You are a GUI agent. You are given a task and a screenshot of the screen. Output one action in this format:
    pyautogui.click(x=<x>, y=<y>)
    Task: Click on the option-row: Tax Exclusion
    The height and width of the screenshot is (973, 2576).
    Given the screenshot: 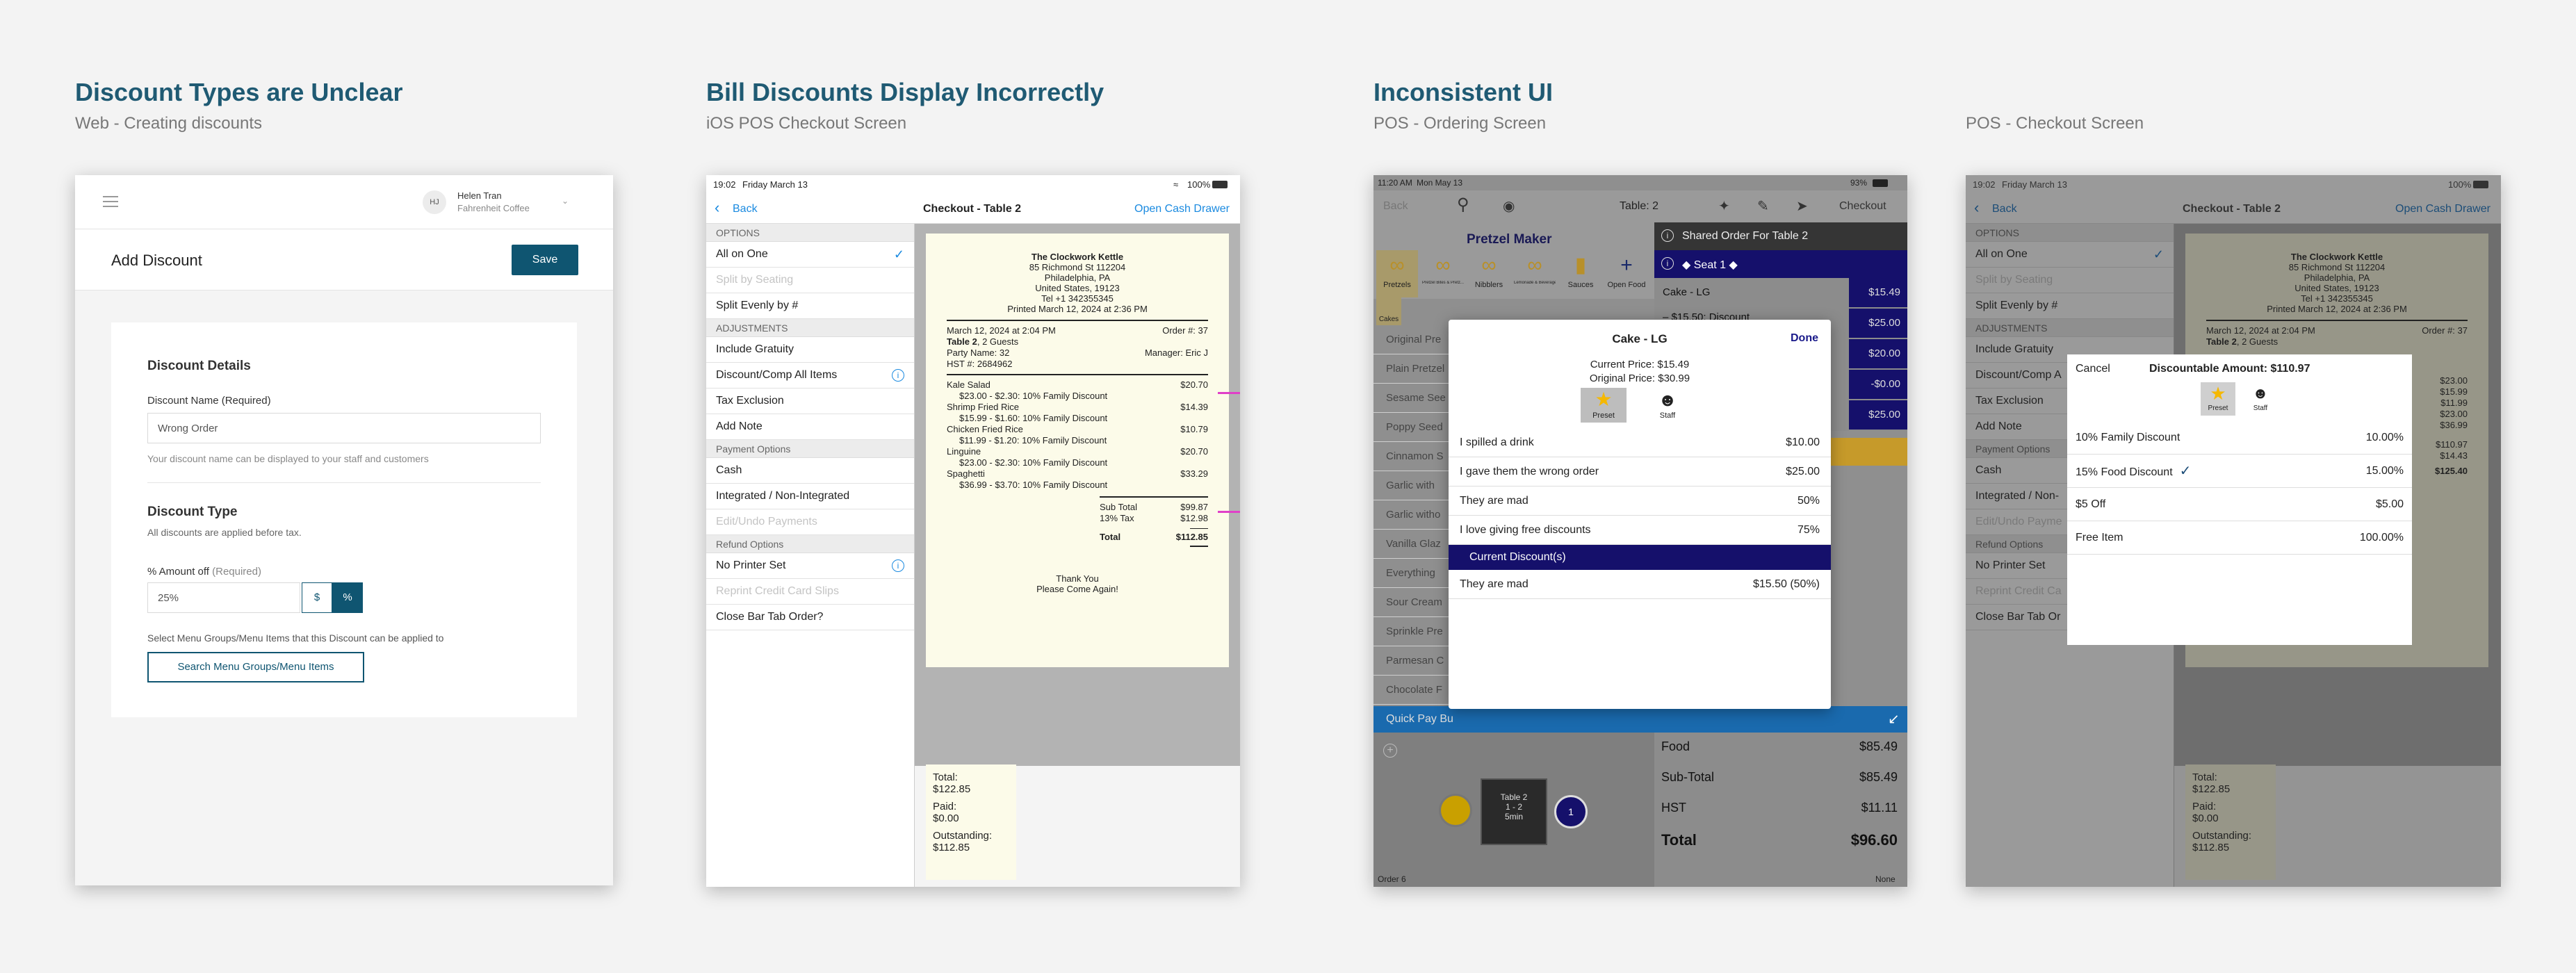 What is the action you would take?
    pyautogui.click(x=810, y=401)
    